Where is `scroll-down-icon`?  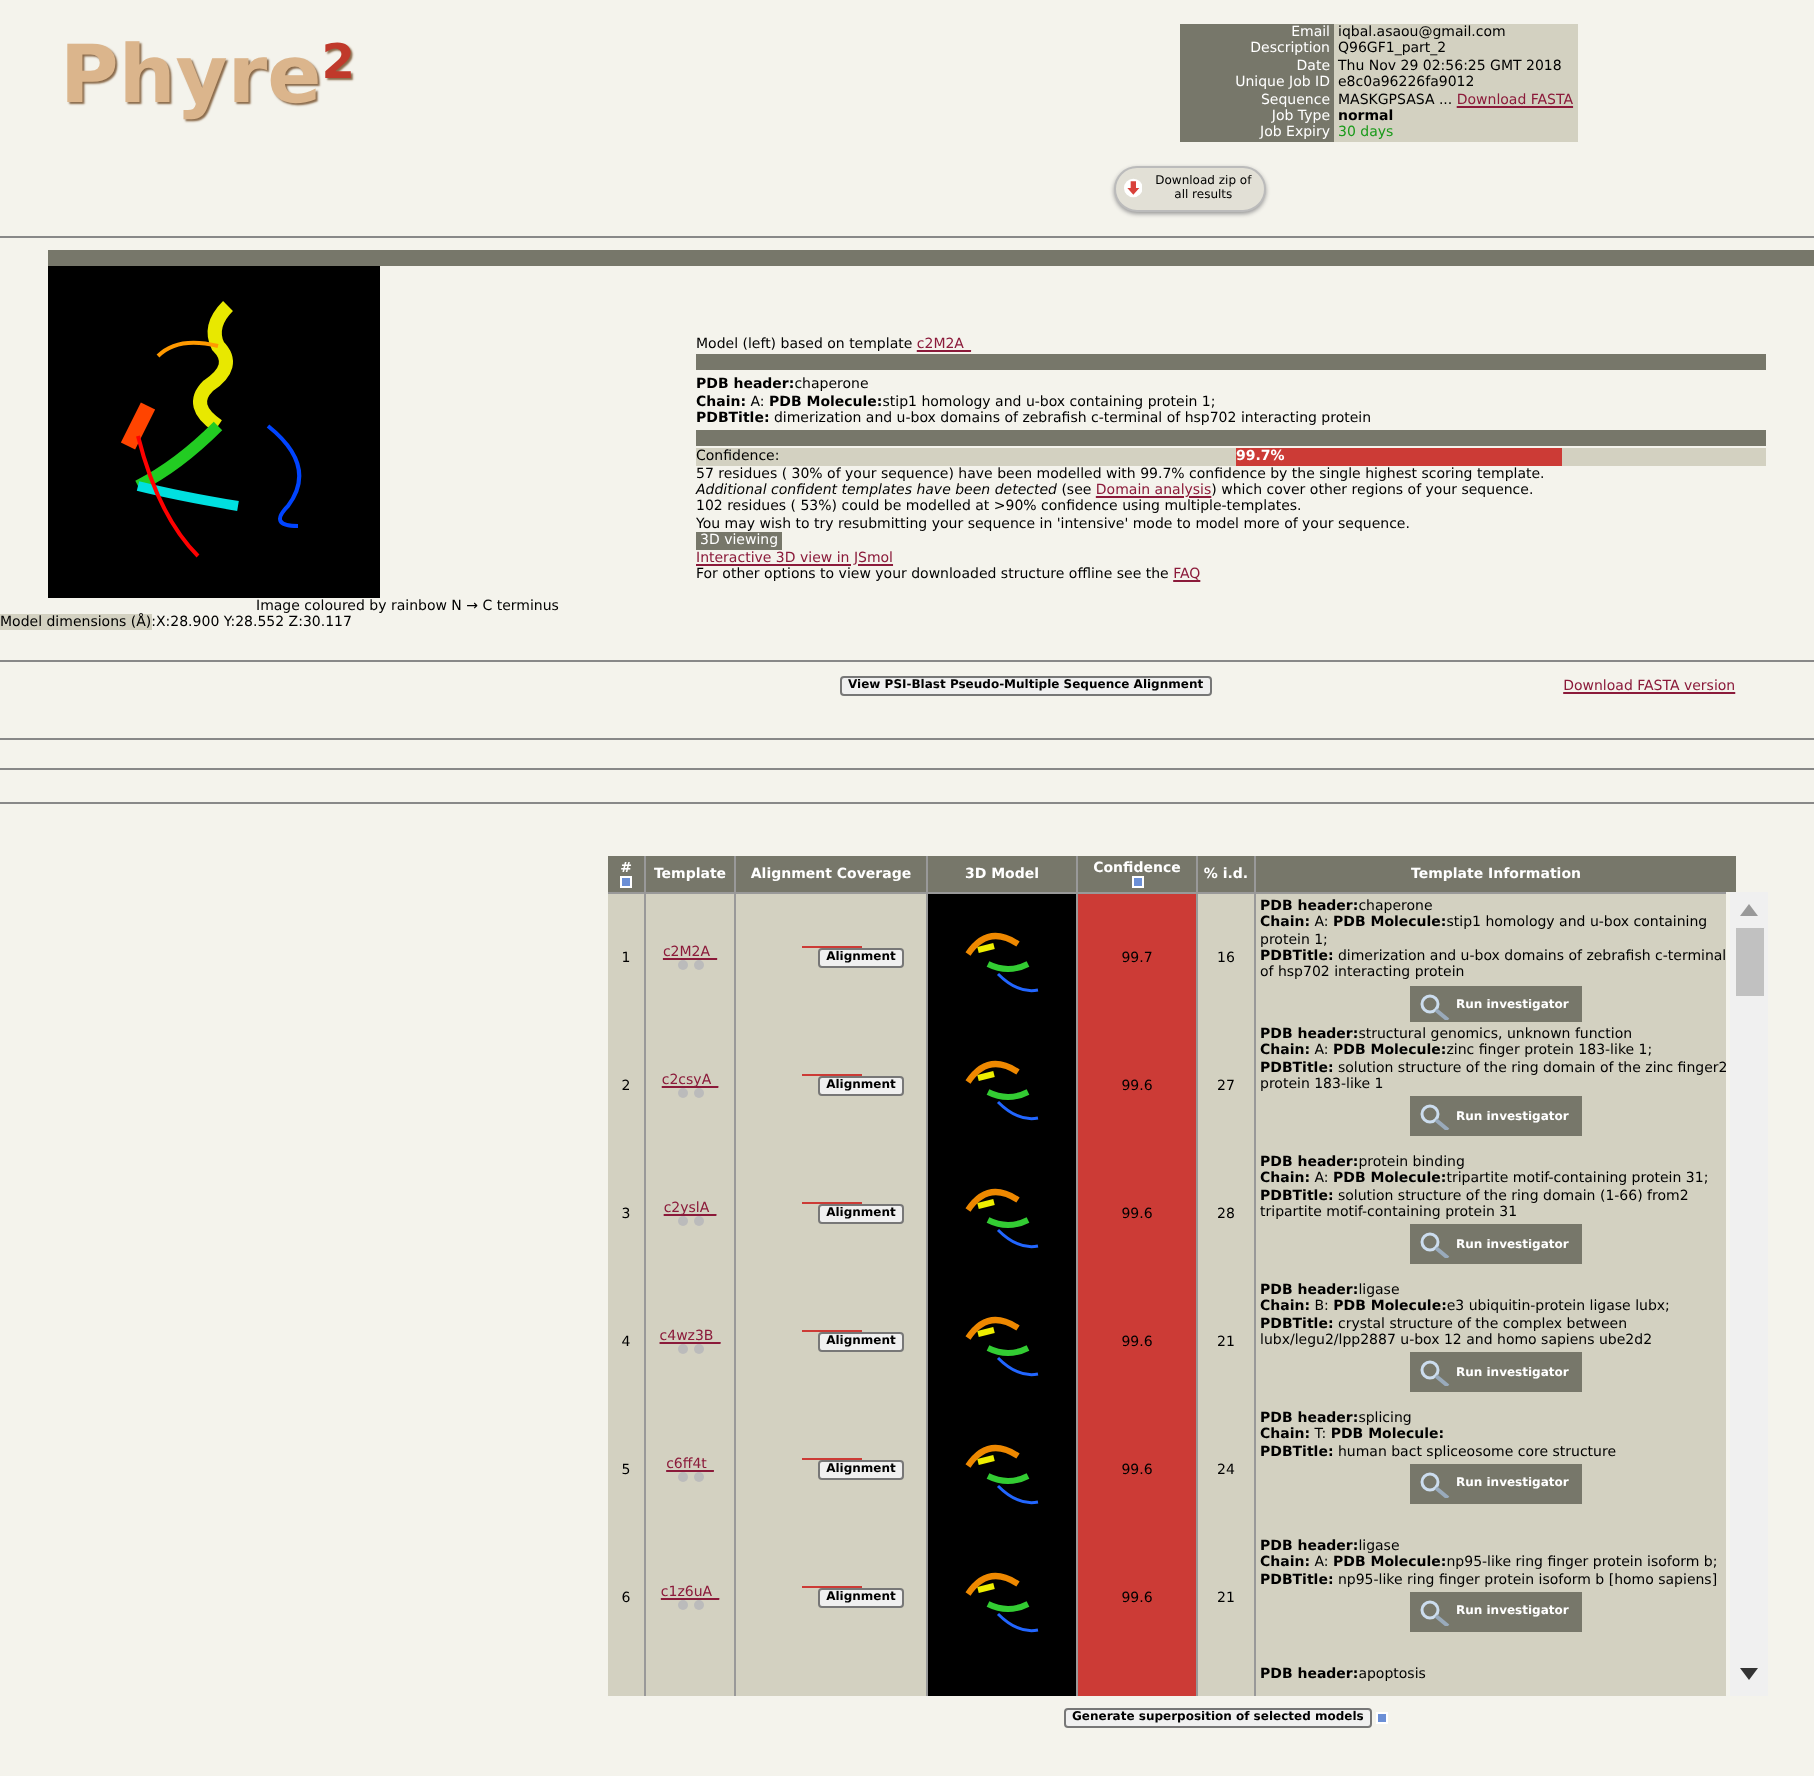
scroll-down-icon is located at coordinates (1749, 1673).